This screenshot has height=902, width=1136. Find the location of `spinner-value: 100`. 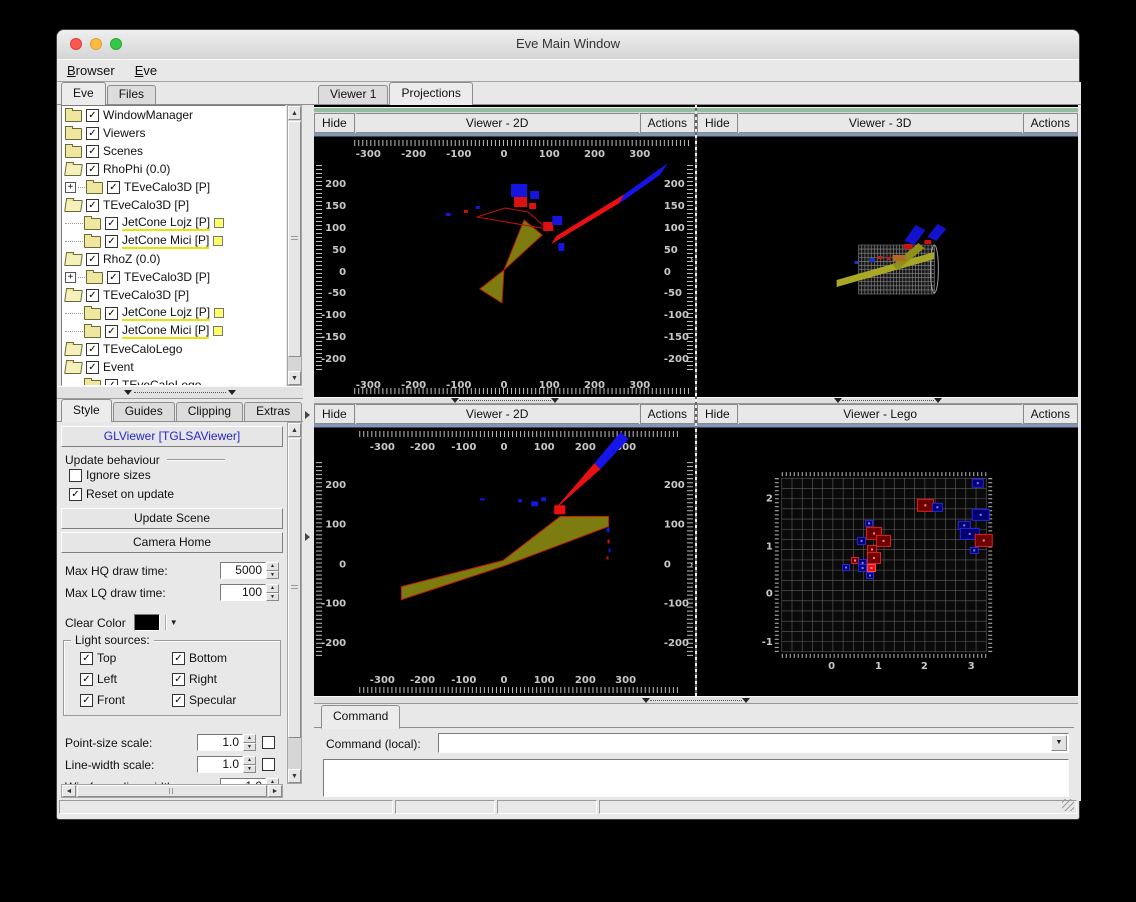

spinner-value: 100 is located at coordinates (243, 592).